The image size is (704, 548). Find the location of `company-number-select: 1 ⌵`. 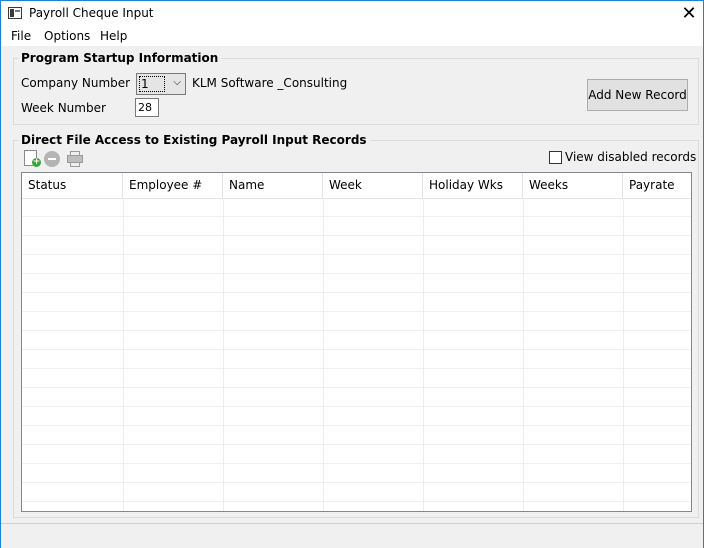

company-number-select: 1 ⌵ is located at coordinates (161, 84).